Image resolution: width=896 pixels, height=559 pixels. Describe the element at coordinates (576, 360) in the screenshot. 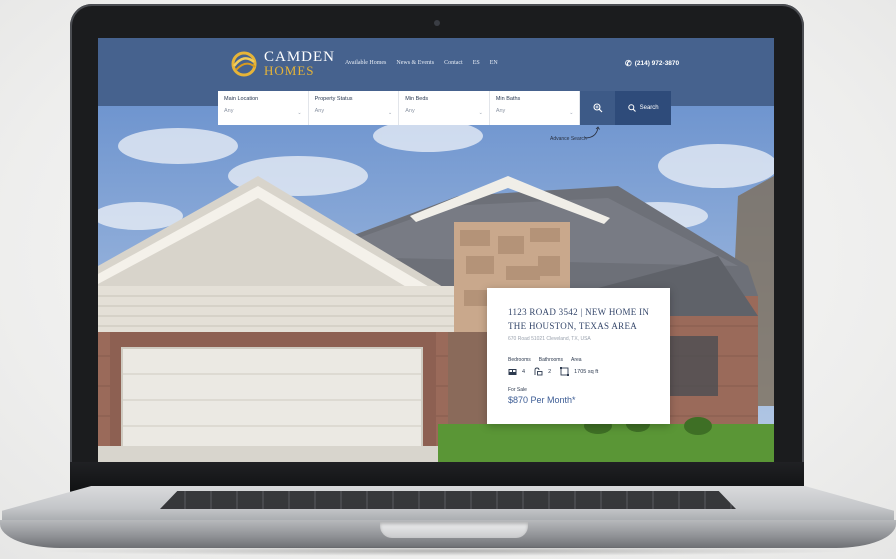

I see `area-label: Area` at that location.